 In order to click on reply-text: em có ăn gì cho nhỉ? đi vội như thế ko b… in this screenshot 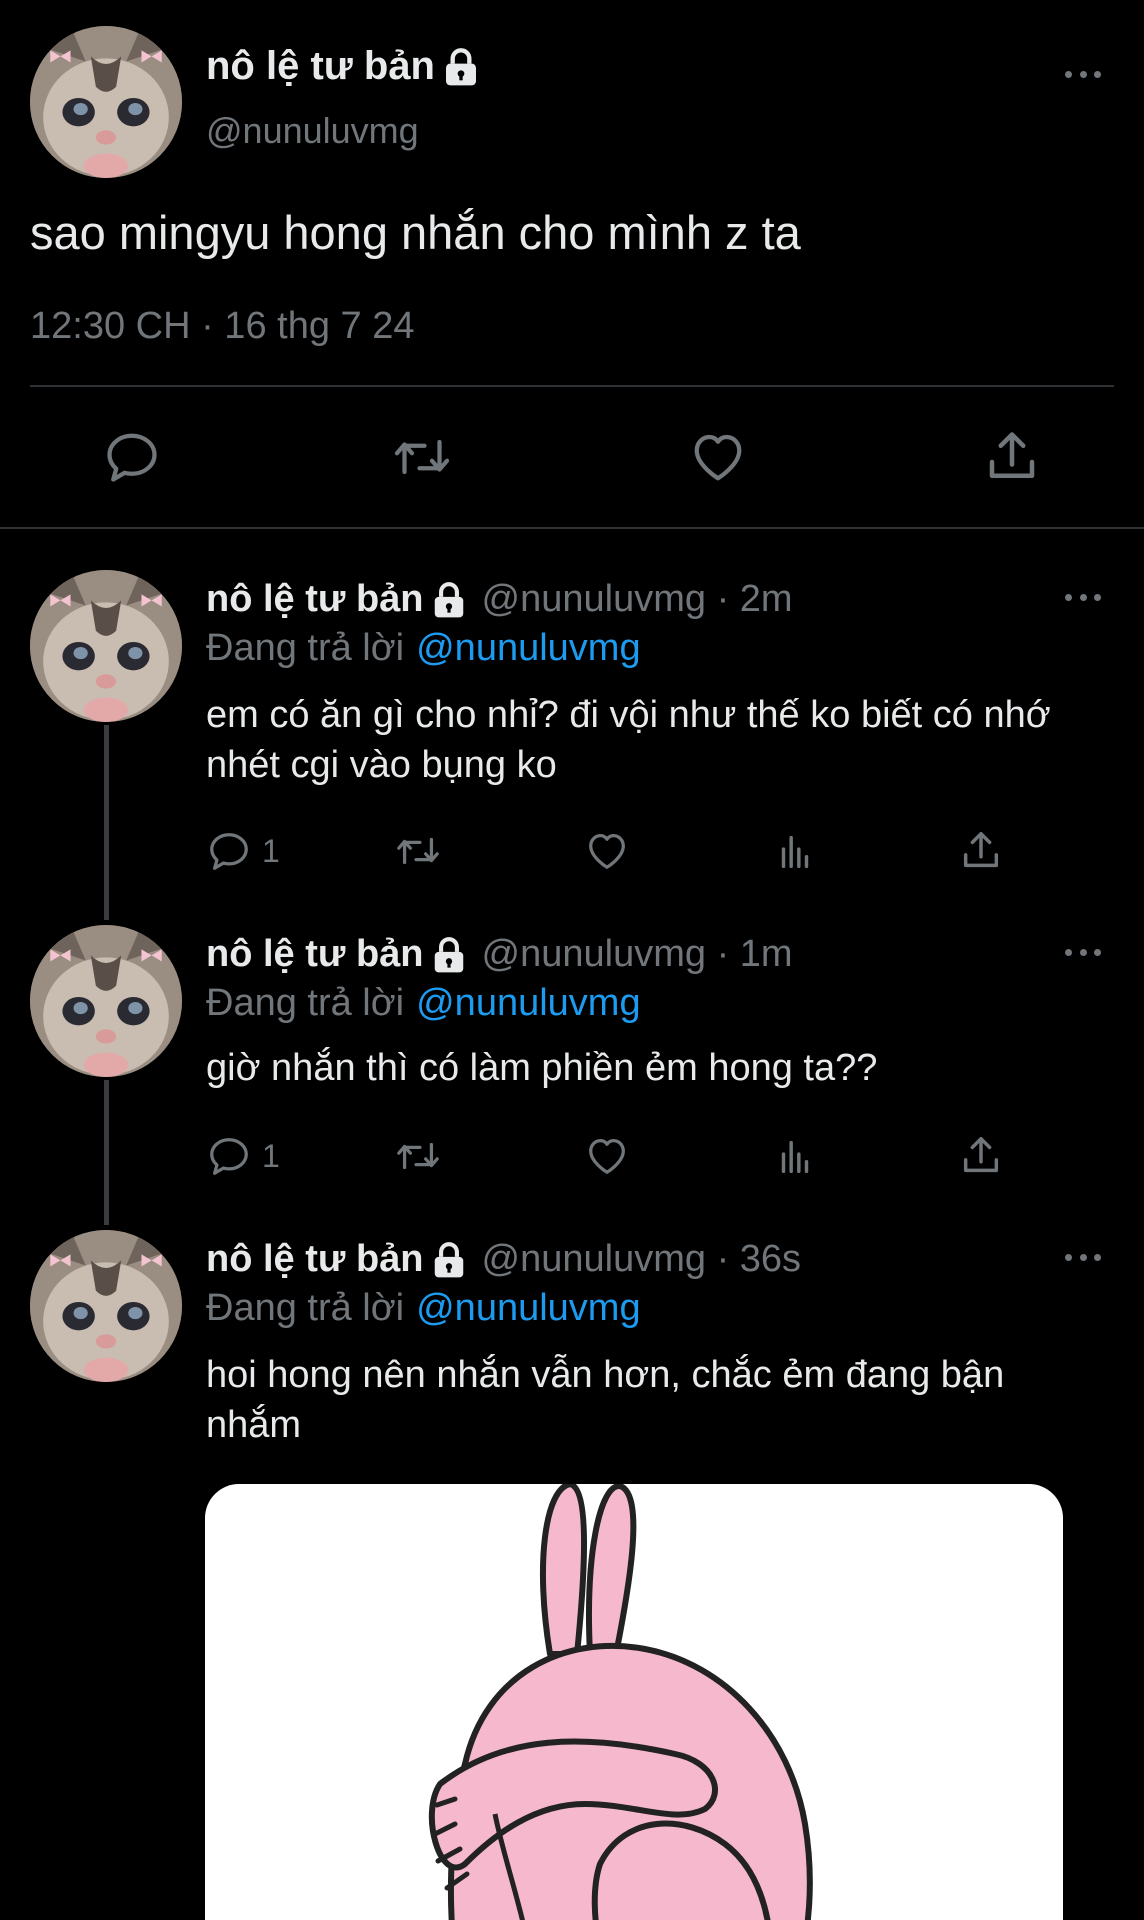, I will do `click(628, 740)`.